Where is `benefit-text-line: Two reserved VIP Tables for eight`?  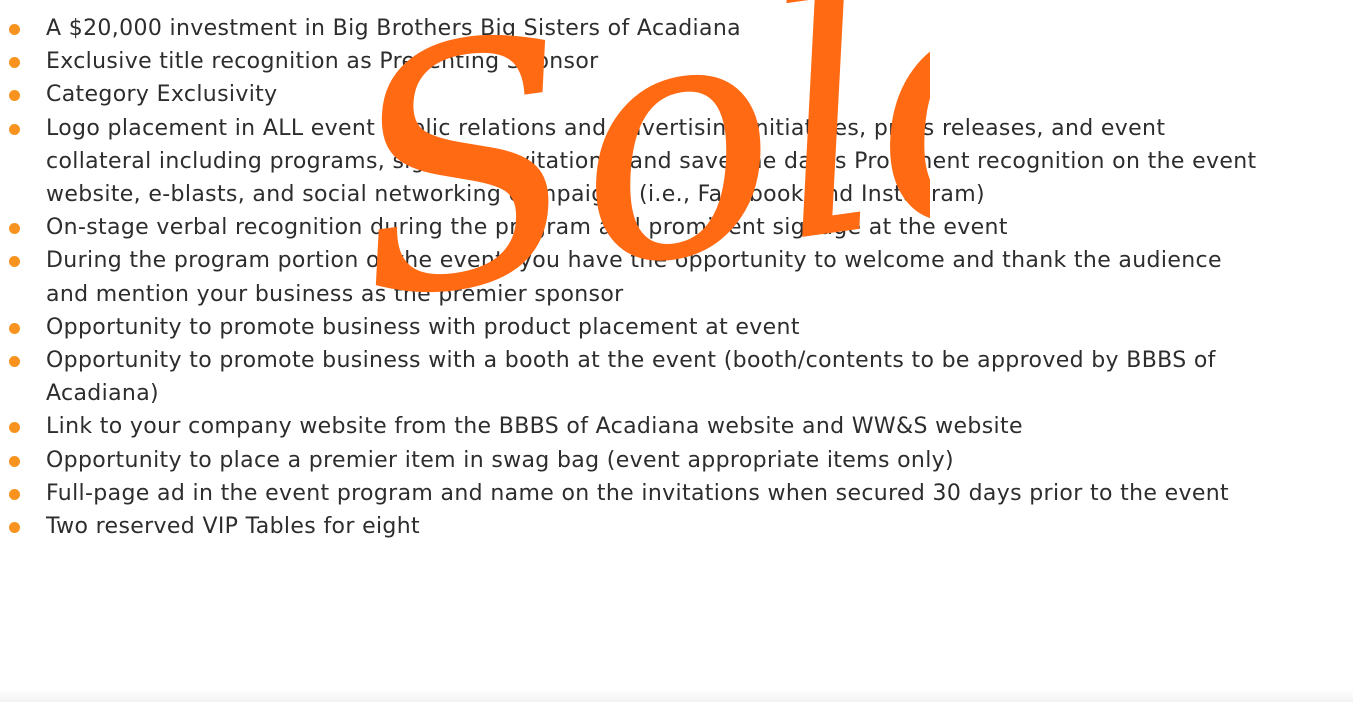 benefit-text-line: Two reserved VIP Tables for eight is located at coordinates (233, 526).